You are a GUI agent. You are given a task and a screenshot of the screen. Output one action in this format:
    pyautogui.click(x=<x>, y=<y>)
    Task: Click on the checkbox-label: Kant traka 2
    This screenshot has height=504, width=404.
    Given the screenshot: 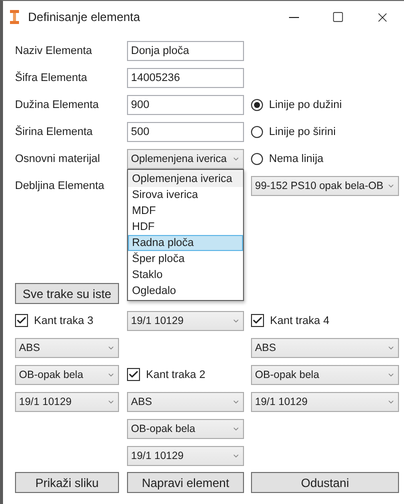 What is the action you would take?
    pyautogui.click(x=176, y=374)
    